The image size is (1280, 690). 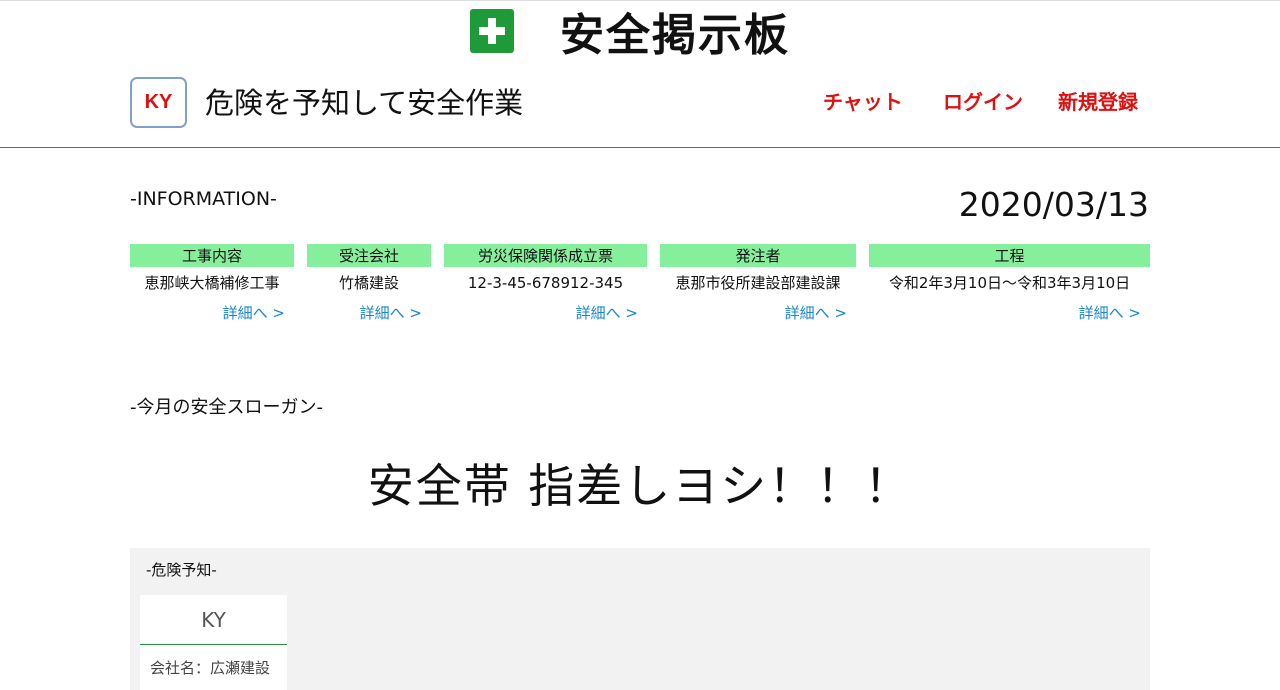 What do you see at coordinates (212, 255) in the screenshot?
I see `info-column-header: 工事内容` at bounding box center [212, 255].